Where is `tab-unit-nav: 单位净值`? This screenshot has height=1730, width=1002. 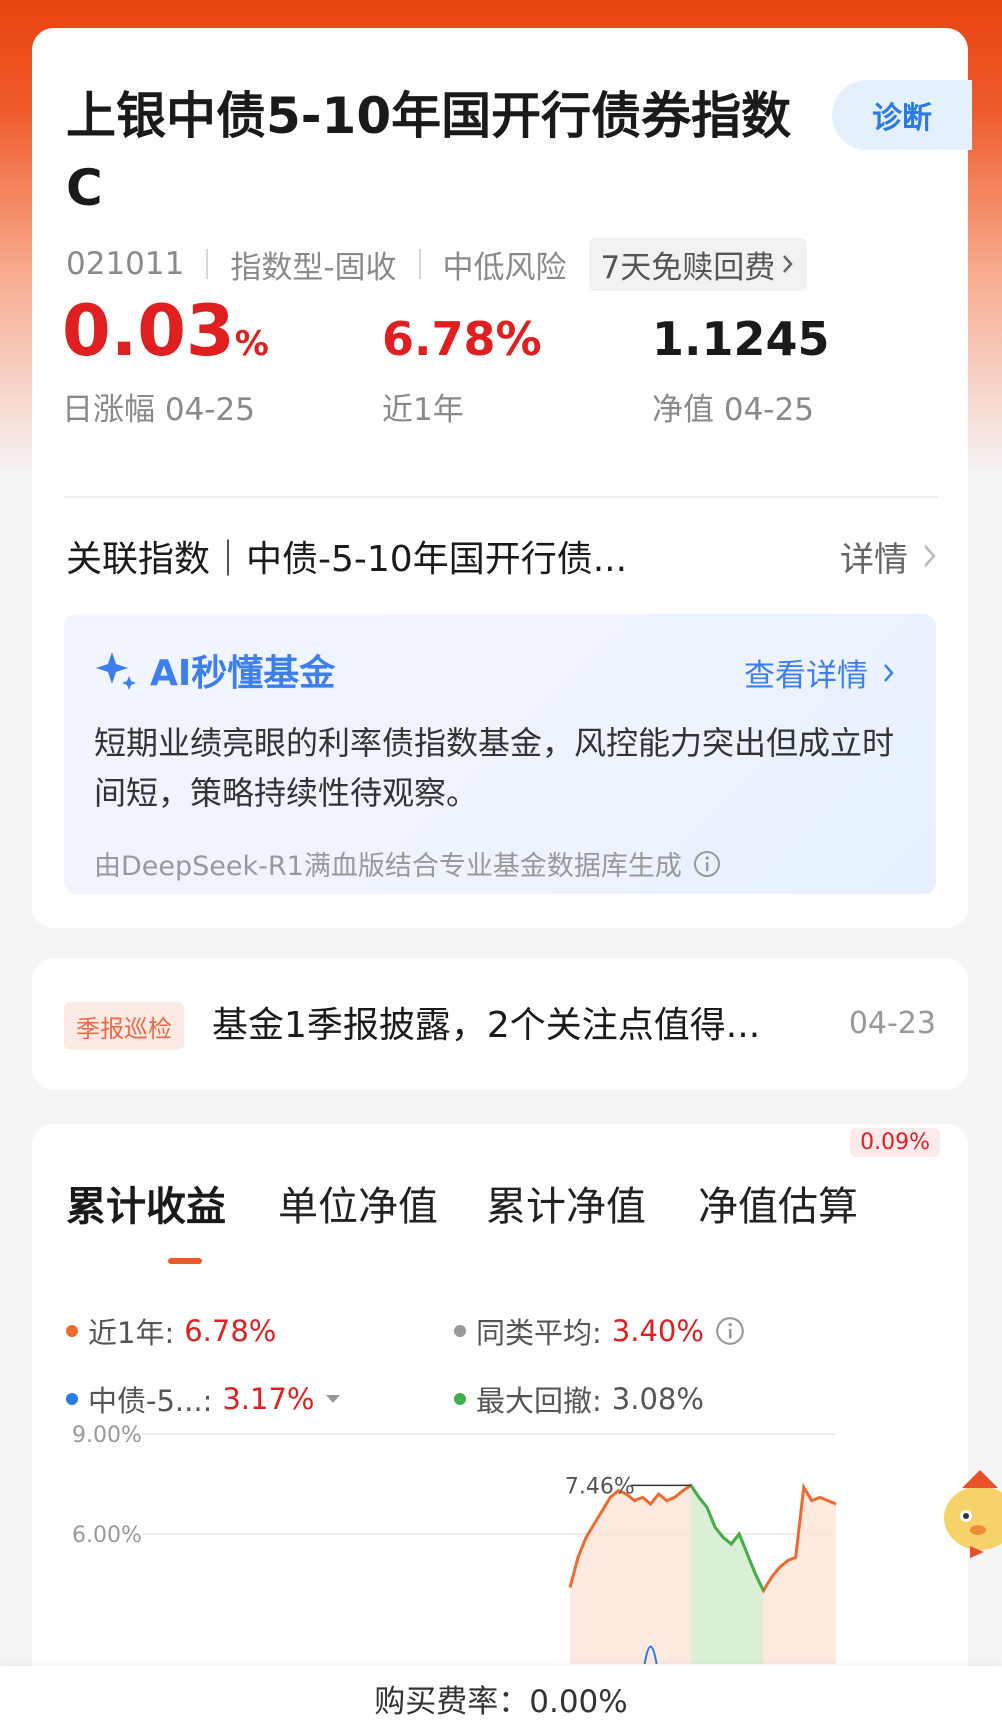
tab-unit-nav: 单位净值 is located at coordinates (358, 1203).